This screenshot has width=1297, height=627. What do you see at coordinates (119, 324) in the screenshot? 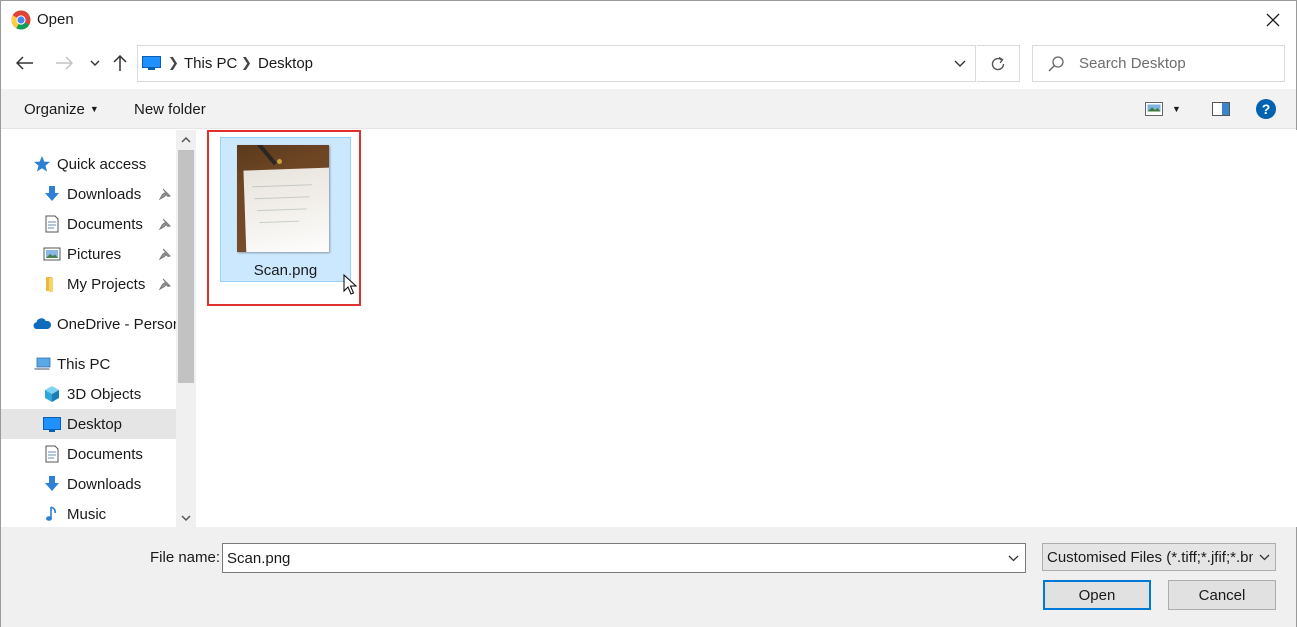
I see `sidebar-item-label: OneDrive - Person` at bounding box center [119, 324].